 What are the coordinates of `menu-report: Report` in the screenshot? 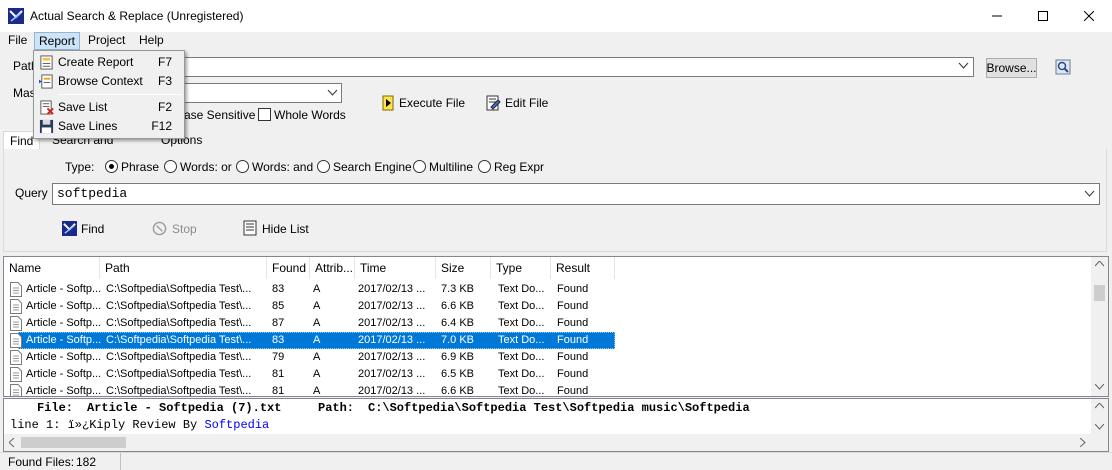 It's located at (57, 41).